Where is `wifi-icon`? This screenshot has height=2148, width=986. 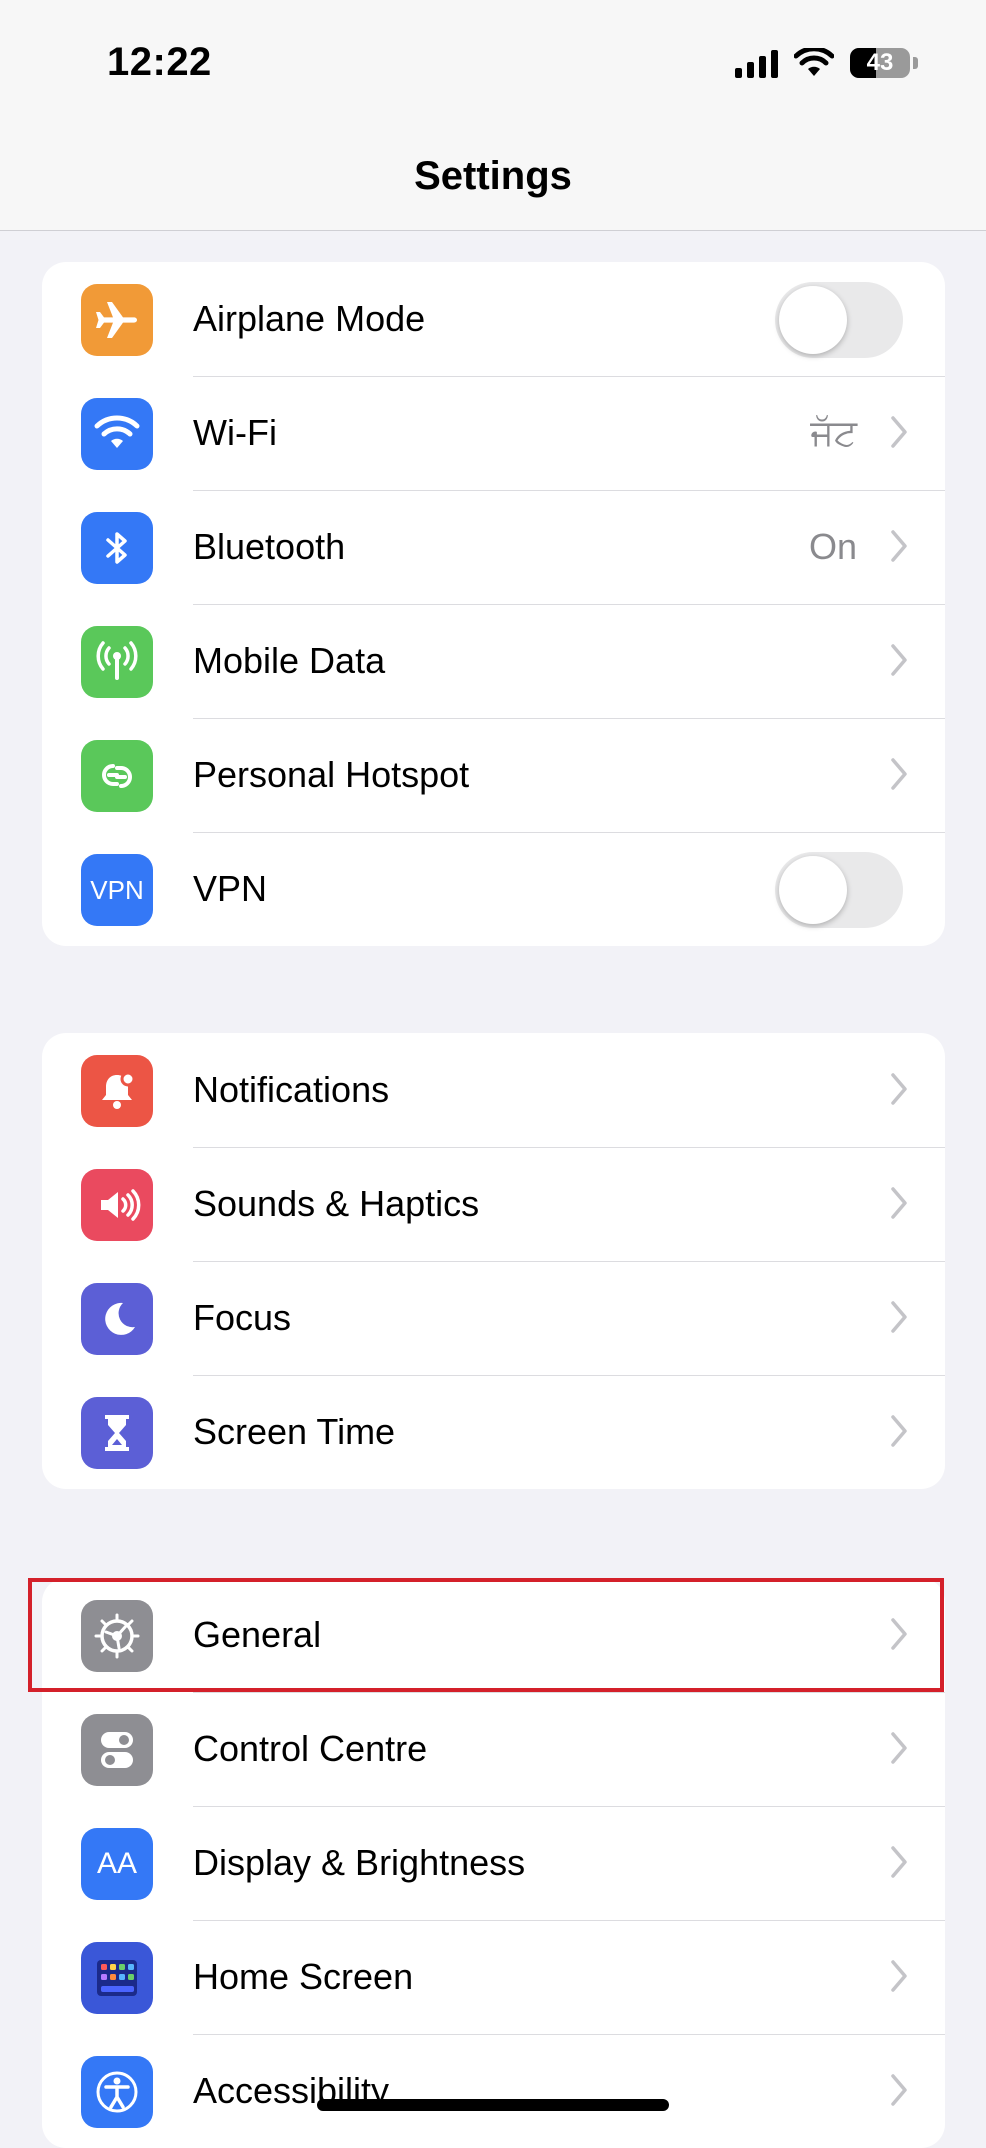 wifi-icon is located at coordinates (117, 434).